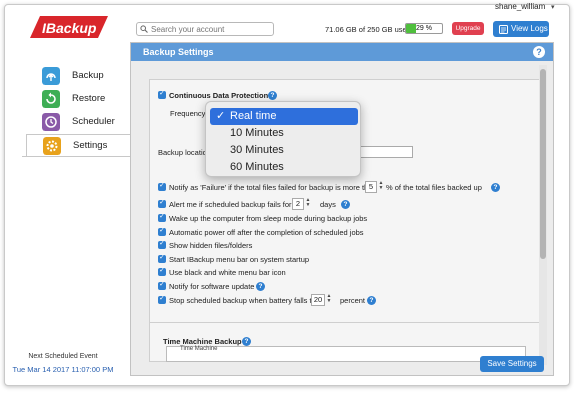 The width and height of the screenshot is (574, 393). What do you see at coordinates (353, 300) in the screenshot?
I see `battery-suffix: percent` at bounding box center [353, 300].